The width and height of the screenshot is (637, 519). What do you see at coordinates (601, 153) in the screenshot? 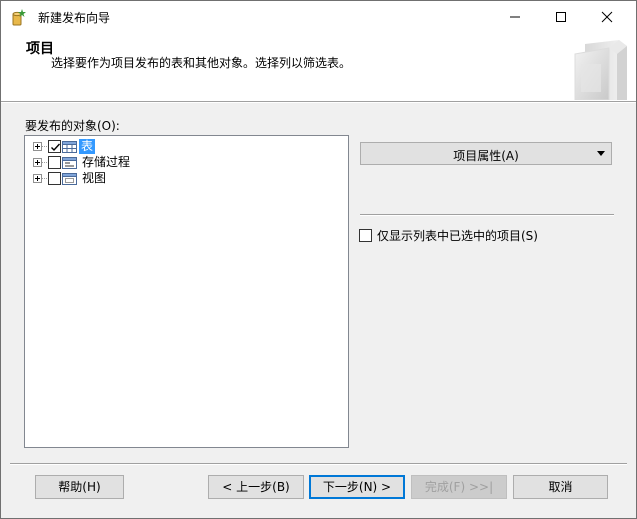
I see `dropdown-arrow-icon` at bounding box center [601, 153].